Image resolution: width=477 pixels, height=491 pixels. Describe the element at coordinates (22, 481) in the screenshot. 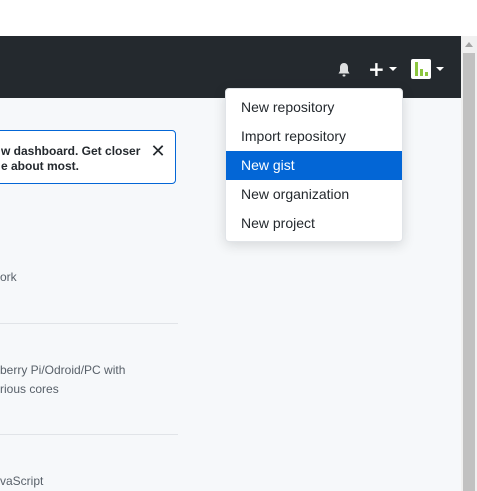

I see `feed-item-text: vaScript` at that location.